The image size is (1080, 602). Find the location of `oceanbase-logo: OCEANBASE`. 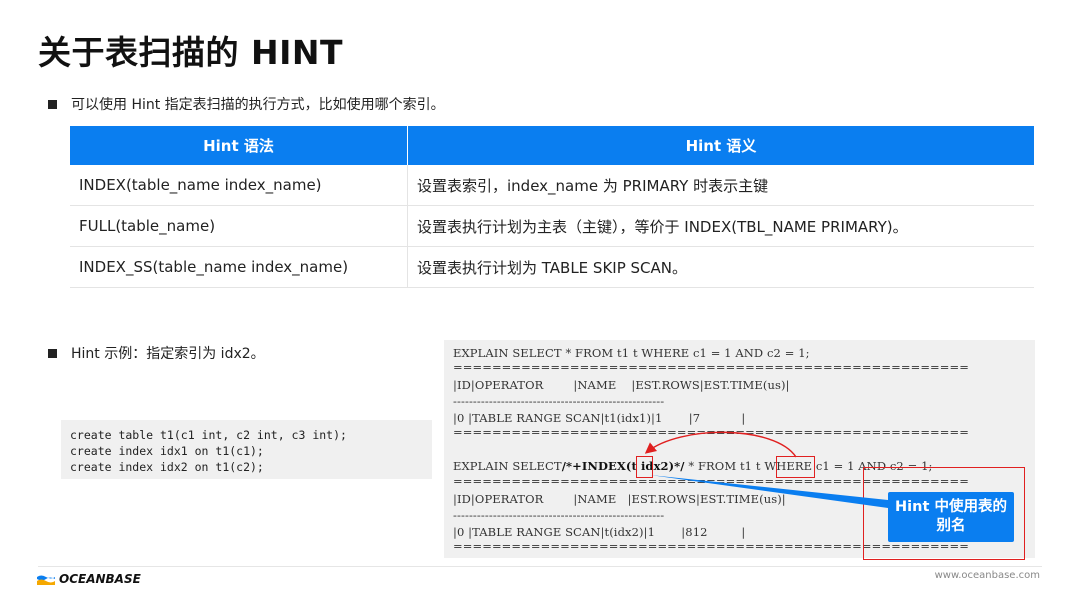

oceanbase-logo: OCEANBASE is located at coordinates (89, 579).